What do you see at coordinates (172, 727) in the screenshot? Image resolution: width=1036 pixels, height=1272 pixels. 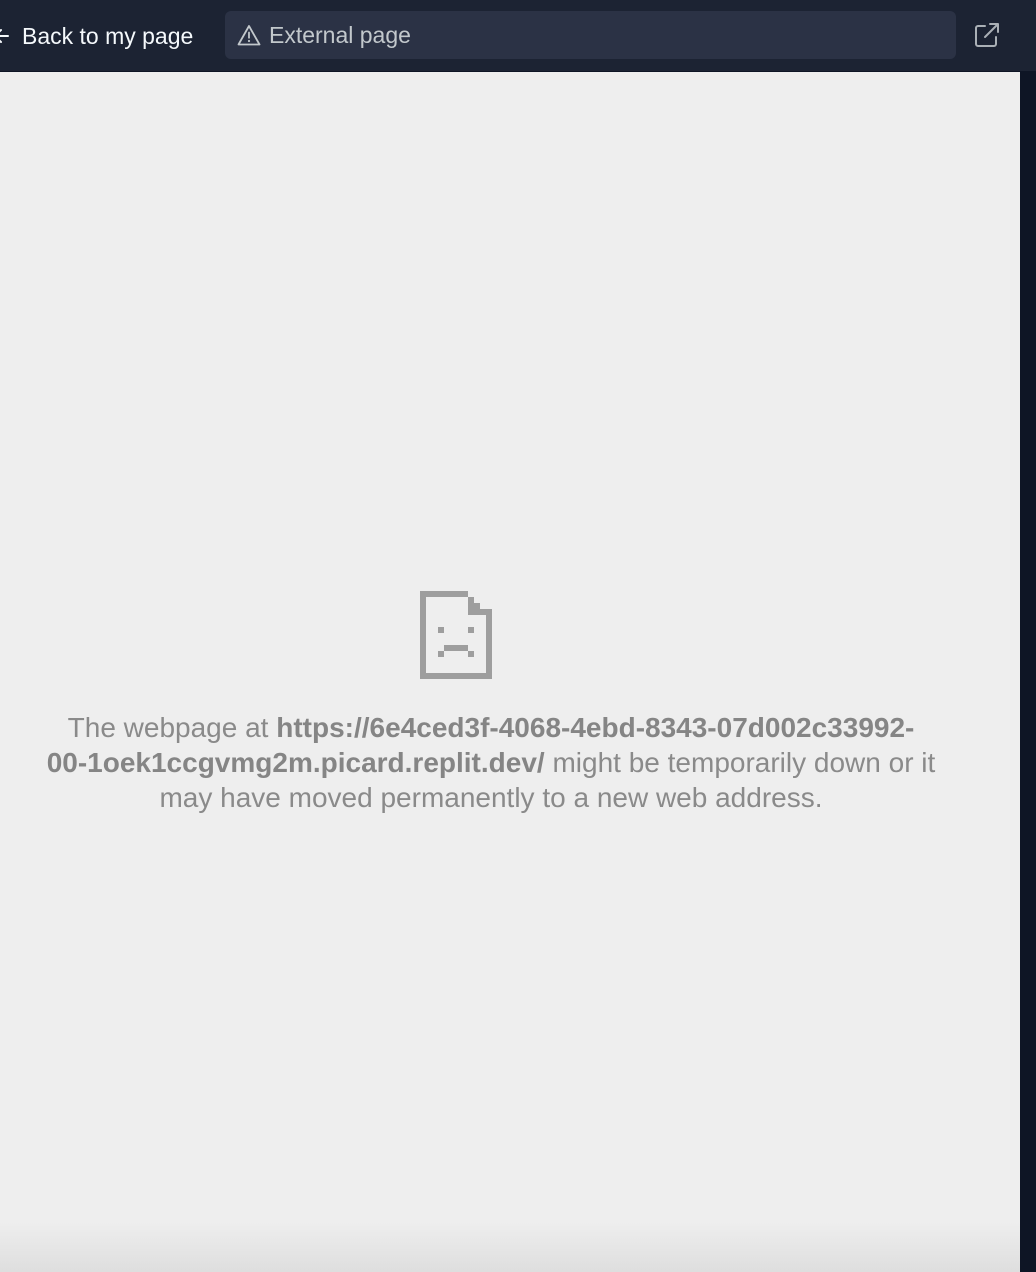 I see `error-prefix: The webpage at` at bounding box center [172, 727].